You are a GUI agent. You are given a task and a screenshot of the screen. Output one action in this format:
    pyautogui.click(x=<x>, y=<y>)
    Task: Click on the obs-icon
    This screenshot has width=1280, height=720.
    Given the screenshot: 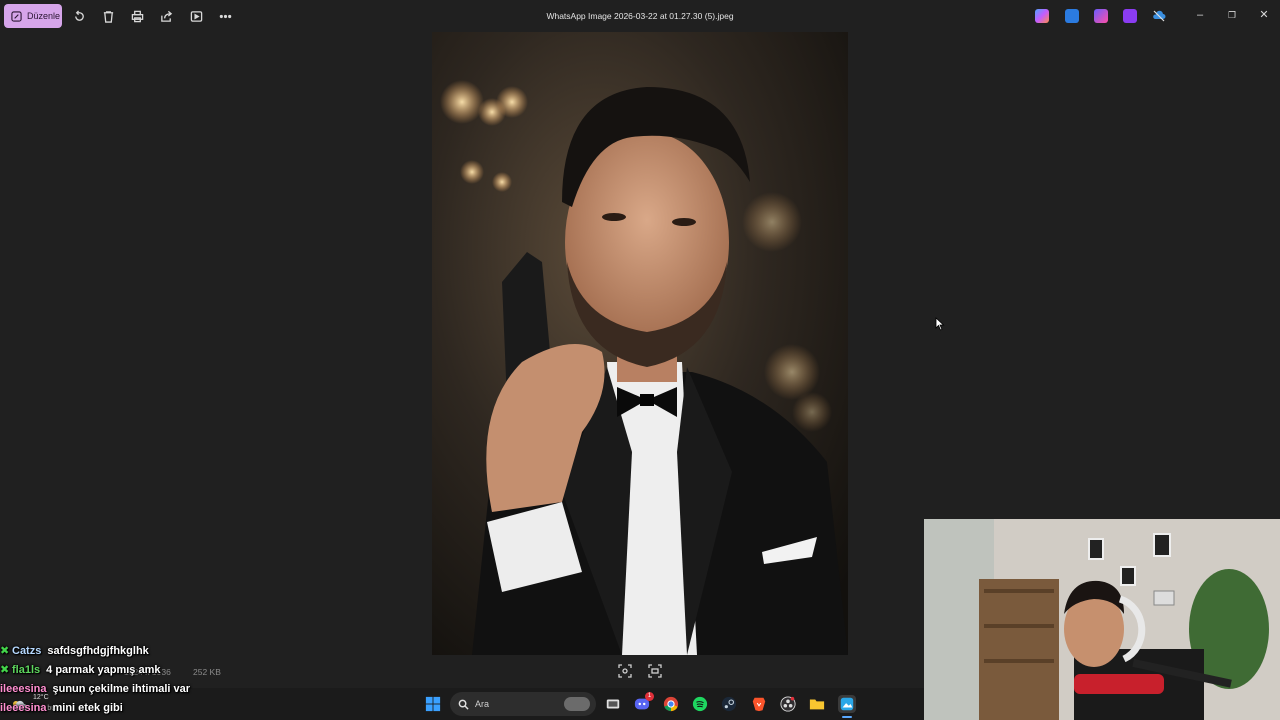 What is the action you would take?
    pyautogui.click(x=788, y=704)
    